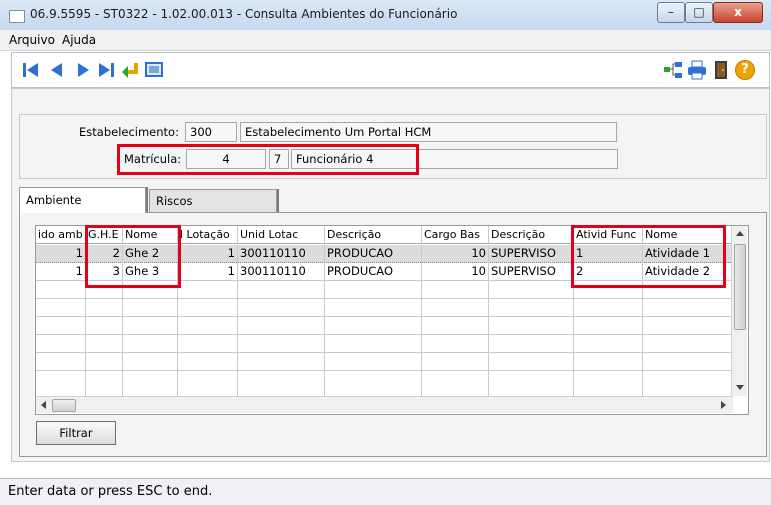 The height and width of the screenshot is (505, 771). What do you see at coordinates (648, 256) in the screenshot?
I see `atividade-highlight` at bounding box center [648, 256].